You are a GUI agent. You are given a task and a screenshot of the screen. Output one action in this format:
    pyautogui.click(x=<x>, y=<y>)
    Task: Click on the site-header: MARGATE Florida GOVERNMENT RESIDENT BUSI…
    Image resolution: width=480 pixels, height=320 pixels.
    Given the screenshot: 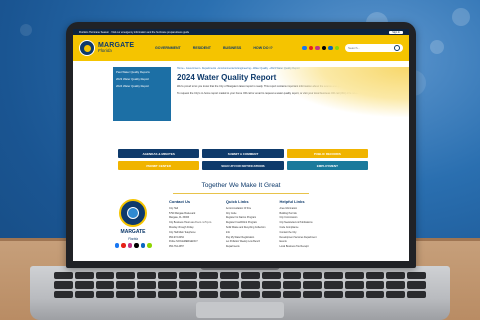 What is the action you would take?
    pyautogui.click(x=241, y=48)
    